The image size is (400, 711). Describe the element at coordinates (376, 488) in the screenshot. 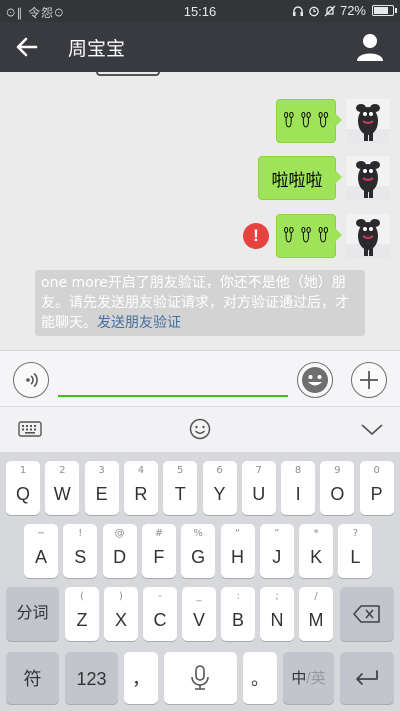

I see `key-p: 0P` at that location.